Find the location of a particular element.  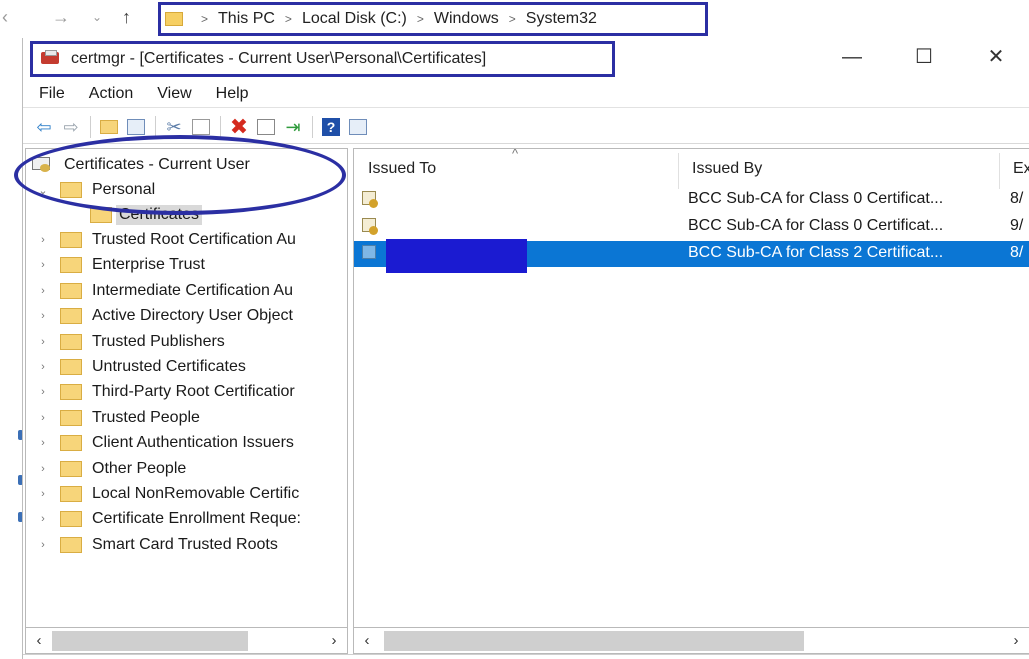

tree-node: › Trusted People is located at coordinates (186, 418).